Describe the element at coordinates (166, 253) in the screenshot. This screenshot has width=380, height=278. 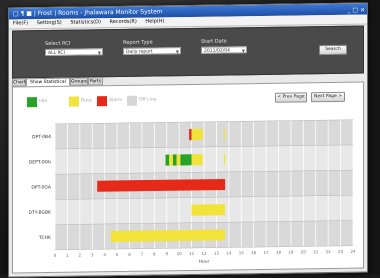
I see `x-tick-label: 9` at that location.